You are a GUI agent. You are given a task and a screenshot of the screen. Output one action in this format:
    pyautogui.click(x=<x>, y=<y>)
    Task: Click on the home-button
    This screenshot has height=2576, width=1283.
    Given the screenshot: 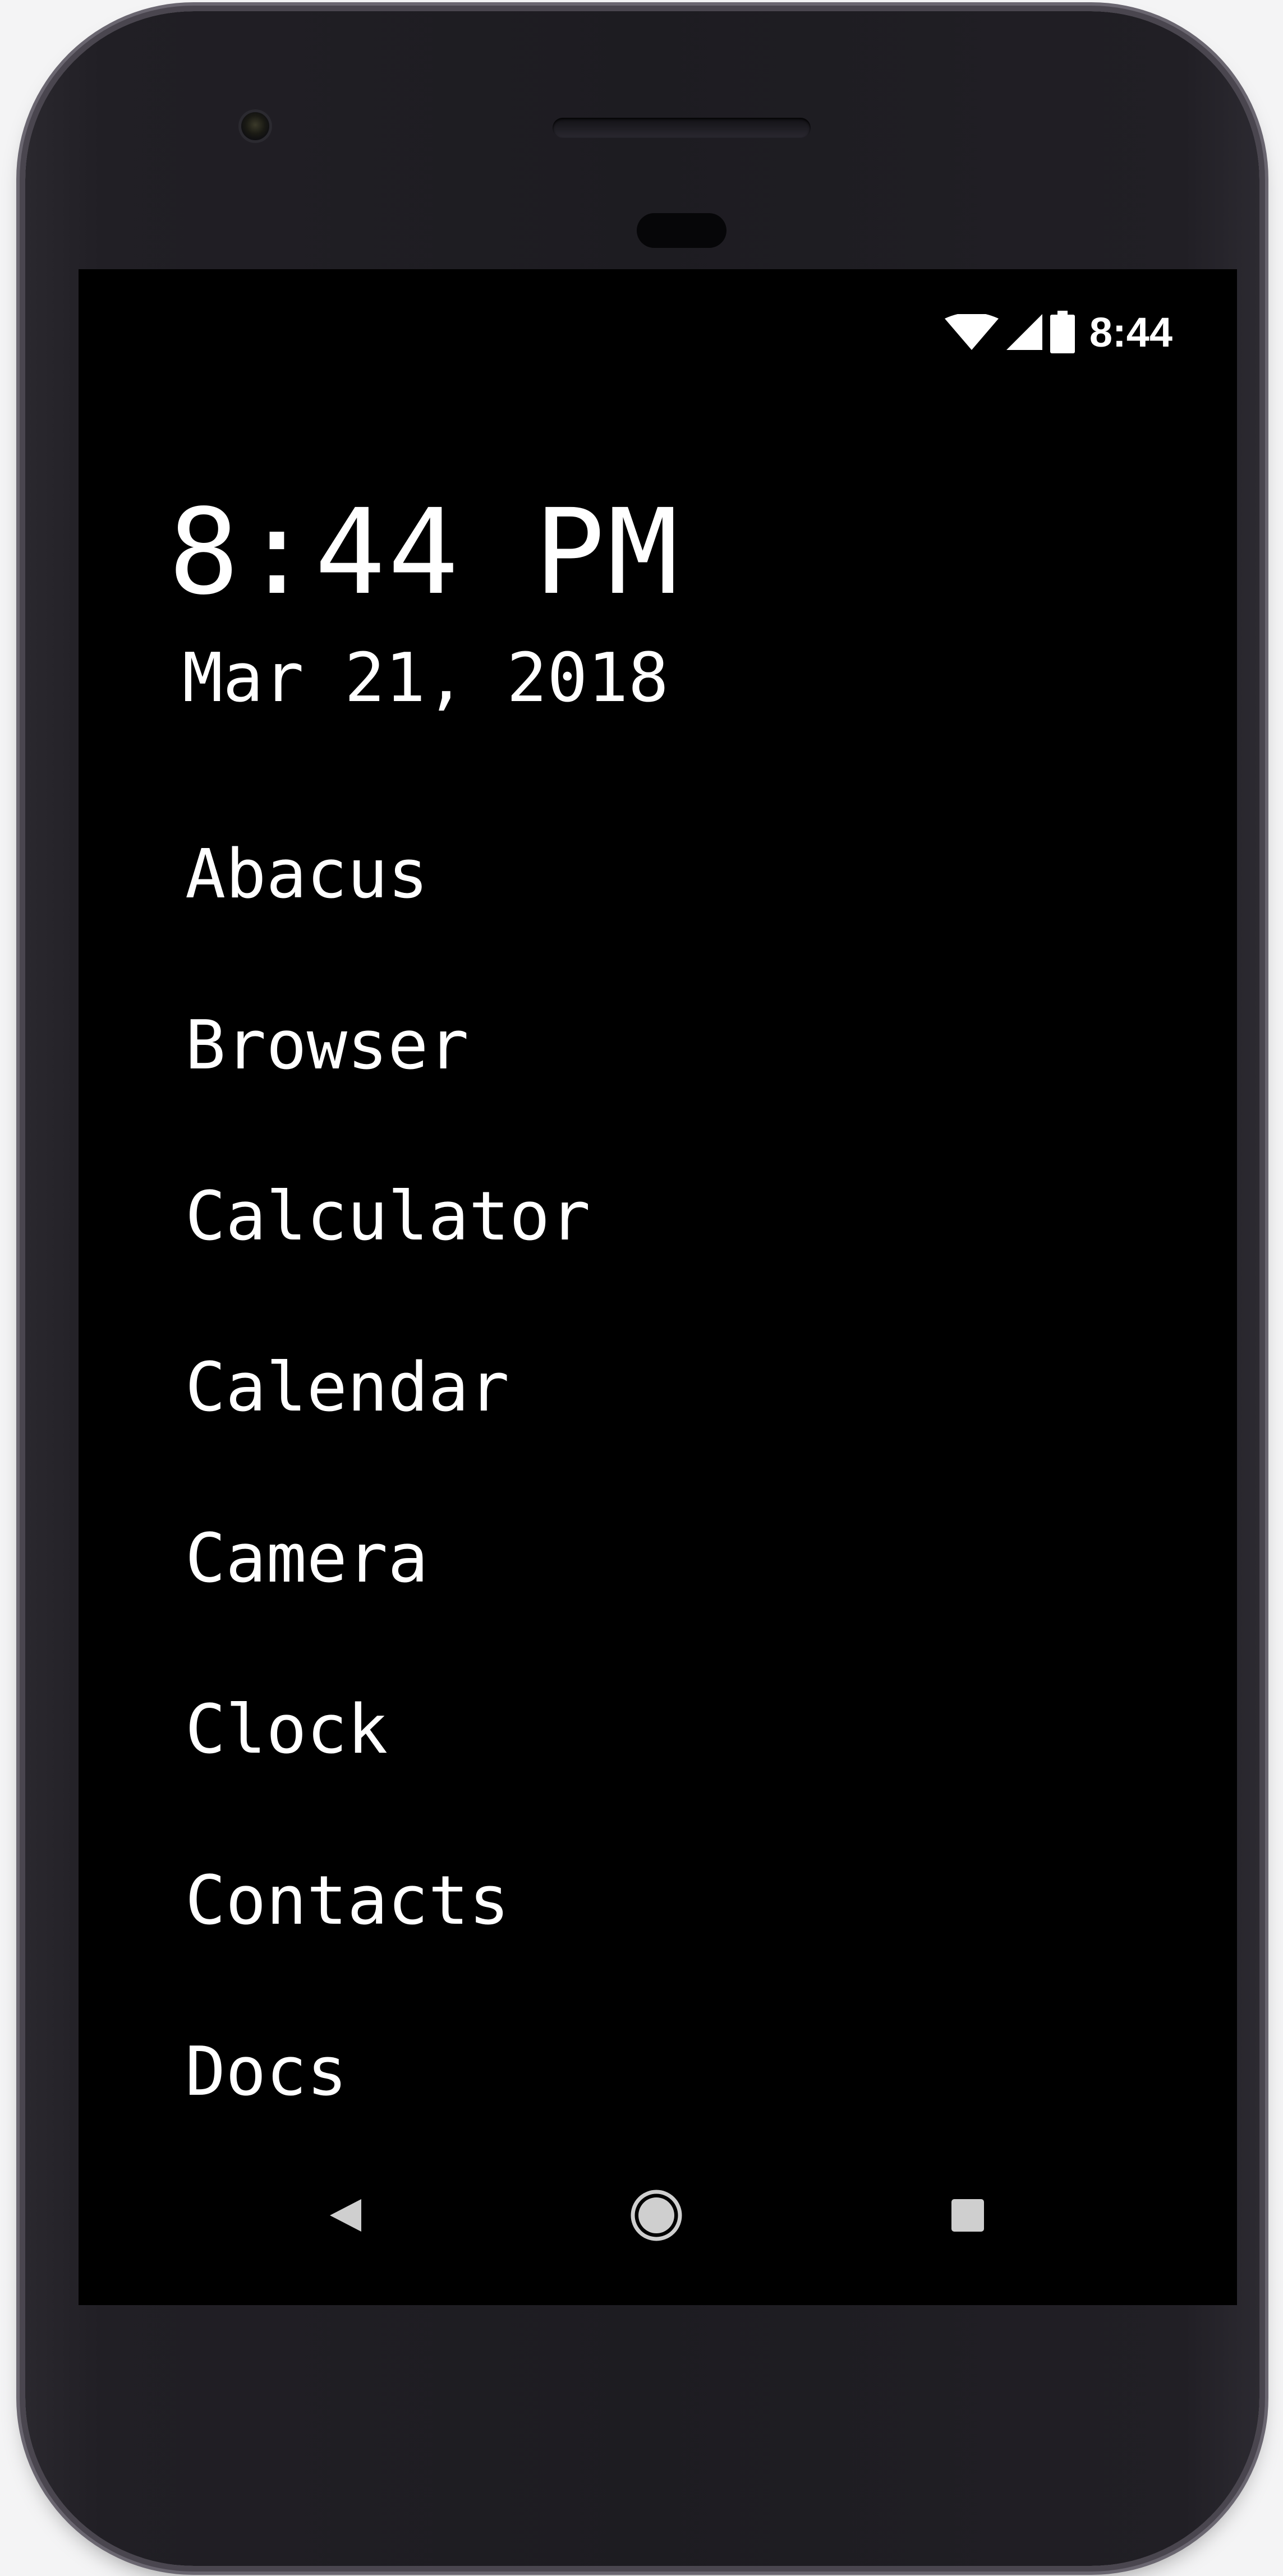 What is the action you would take?
    pyautogui.click(x=656, y=2215)
    